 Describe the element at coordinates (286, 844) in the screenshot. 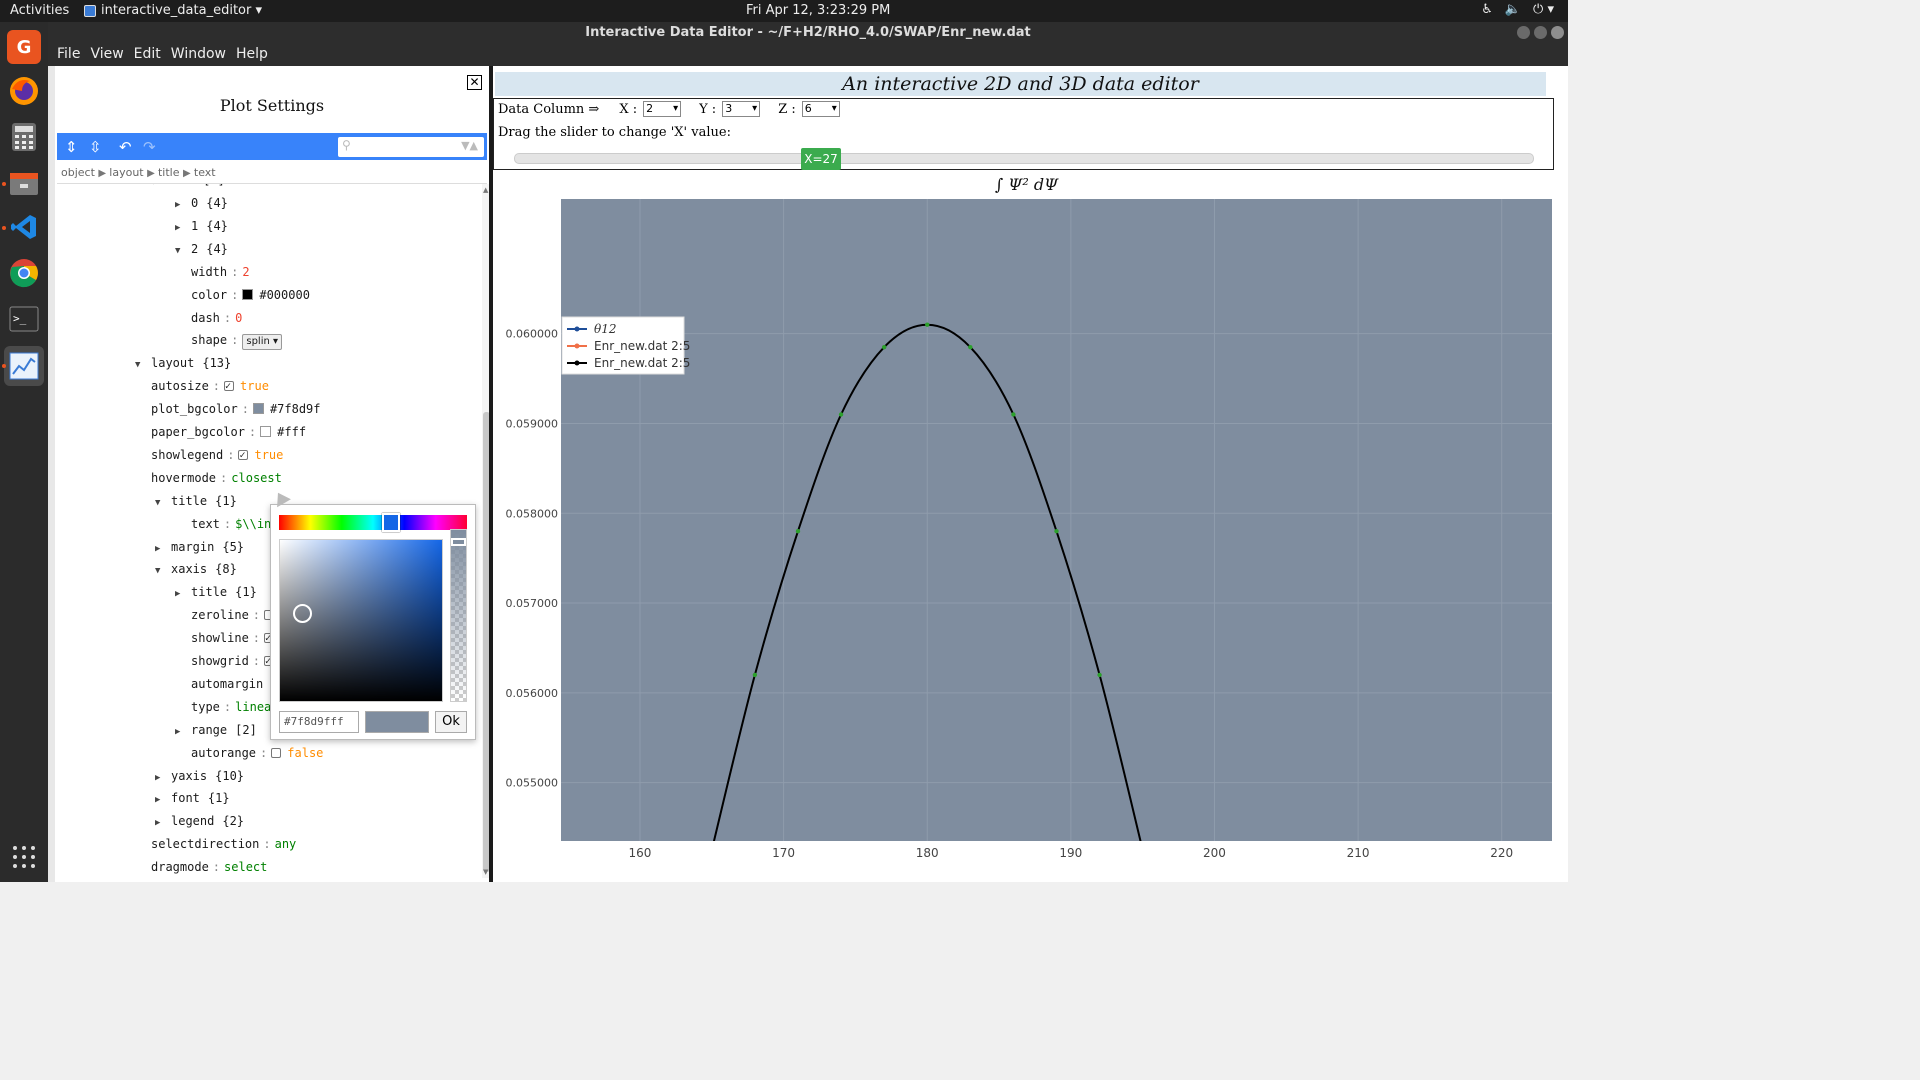

I see `tree-value: any` at that location.